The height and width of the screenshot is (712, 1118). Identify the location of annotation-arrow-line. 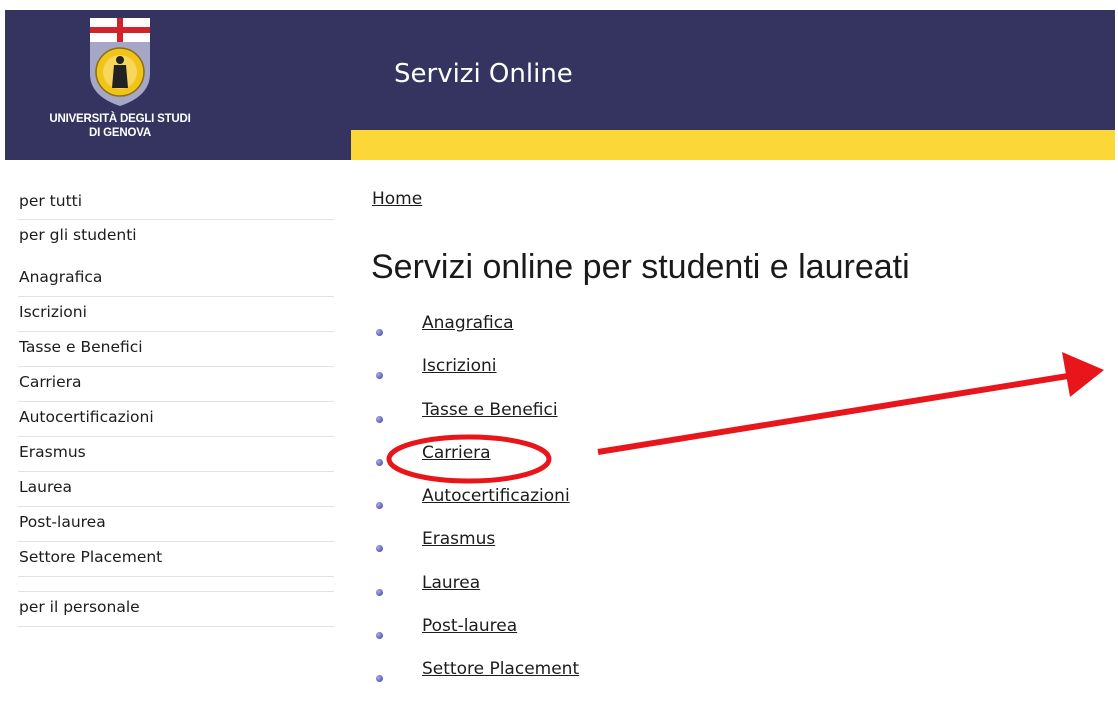
(833, 414).